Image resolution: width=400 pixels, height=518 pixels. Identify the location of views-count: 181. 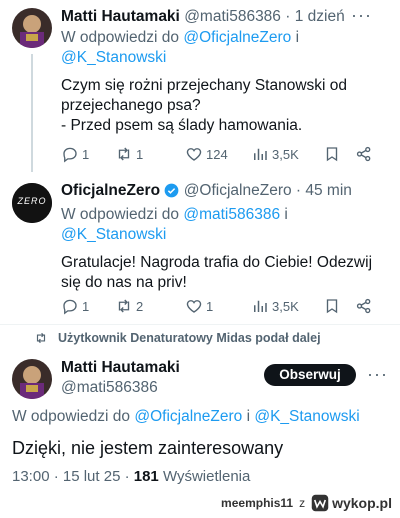
(146, 476).